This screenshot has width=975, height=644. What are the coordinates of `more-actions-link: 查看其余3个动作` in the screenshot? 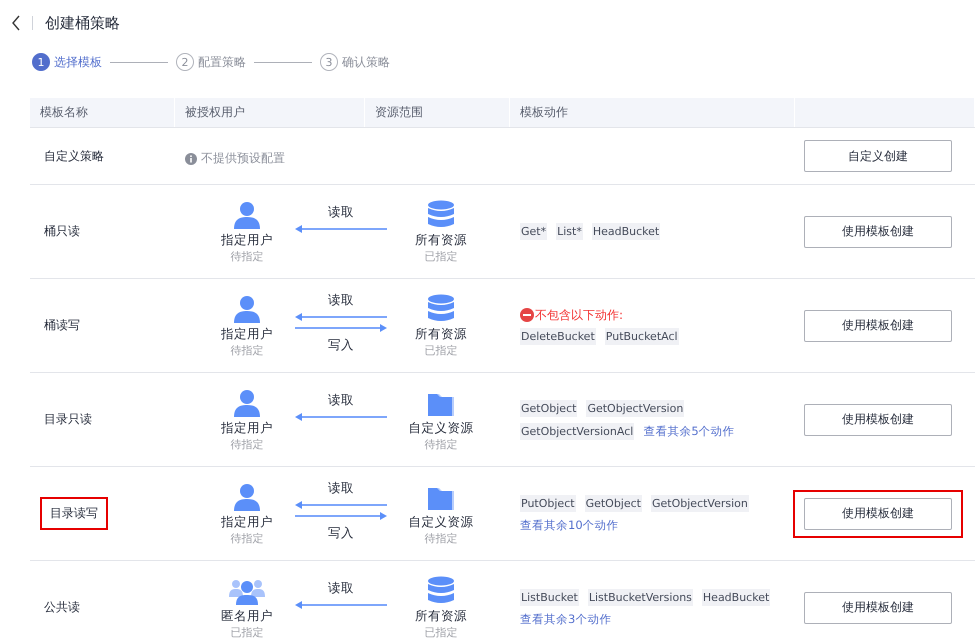 It's located at (566, 619).